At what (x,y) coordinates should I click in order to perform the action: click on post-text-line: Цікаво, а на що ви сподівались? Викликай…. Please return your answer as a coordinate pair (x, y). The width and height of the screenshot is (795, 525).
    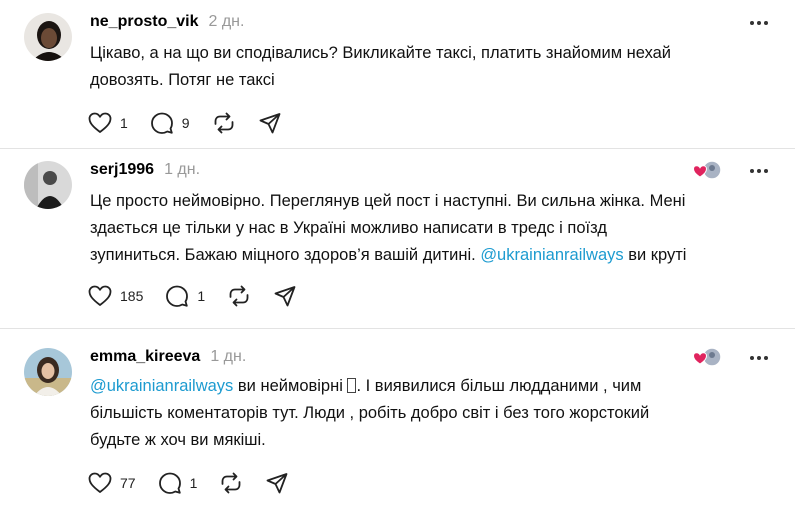
    Looking at the image, I should click on (381, 53).